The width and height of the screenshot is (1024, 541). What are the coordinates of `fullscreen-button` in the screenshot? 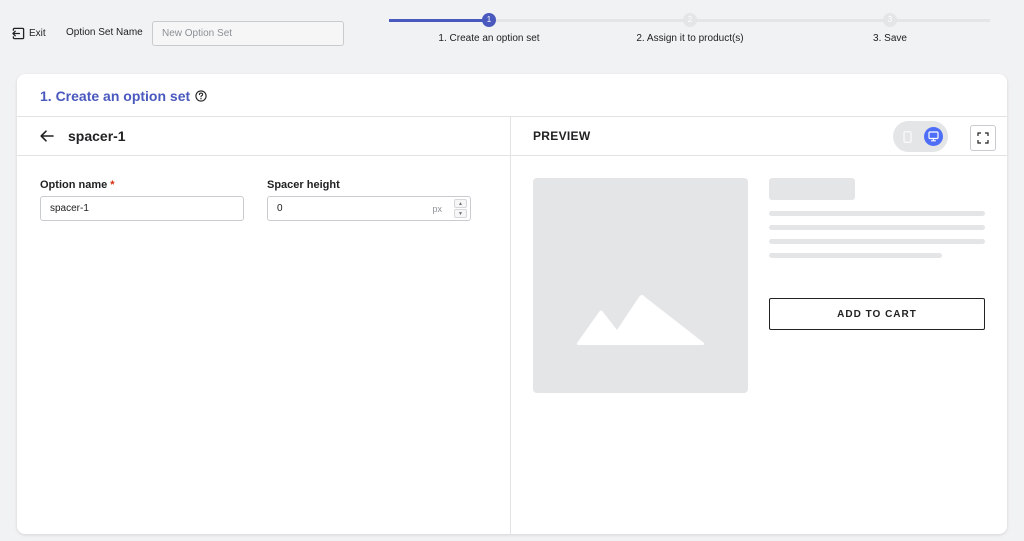 It's located at (983, 138).